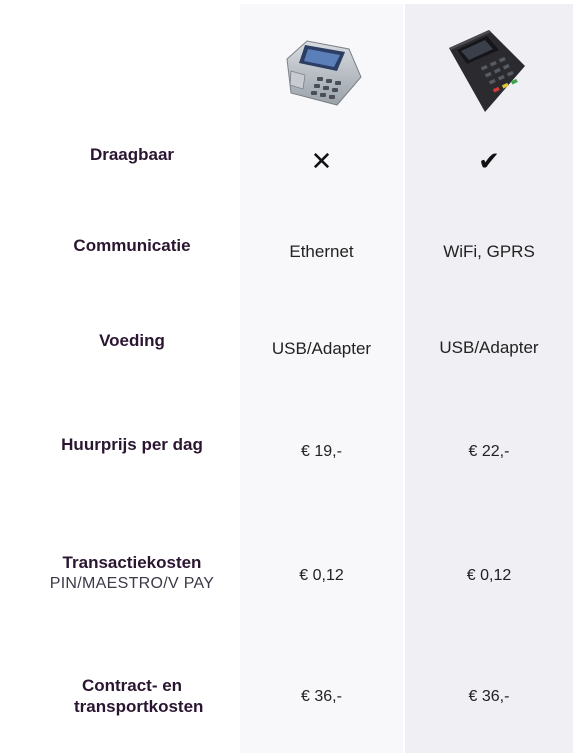  Describe the element at coordinates (489, 161) in the screenshot. I see `check-icon: ✔` at that location.